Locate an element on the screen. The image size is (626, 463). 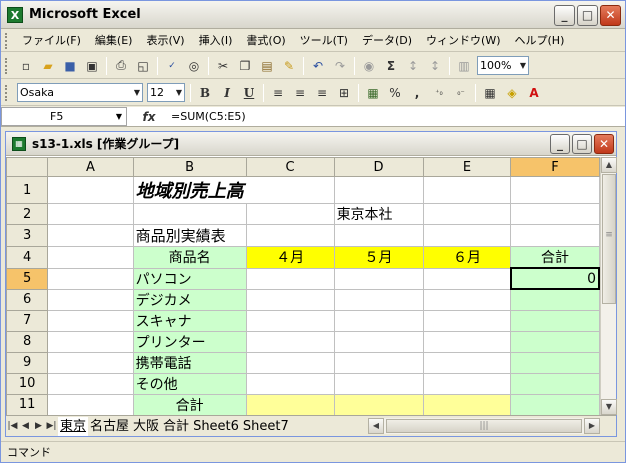
cell-f4: 合計 is located at coordinates (555, 257).